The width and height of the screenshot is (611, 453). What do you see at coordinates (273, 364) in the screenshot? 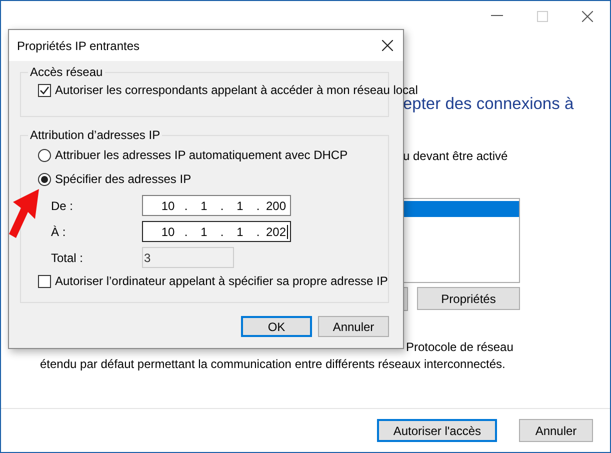
I see `description-line: étendu par défaut permettant la communication entre différents réseaux interconnectés.` at bounding box center [273, 364].